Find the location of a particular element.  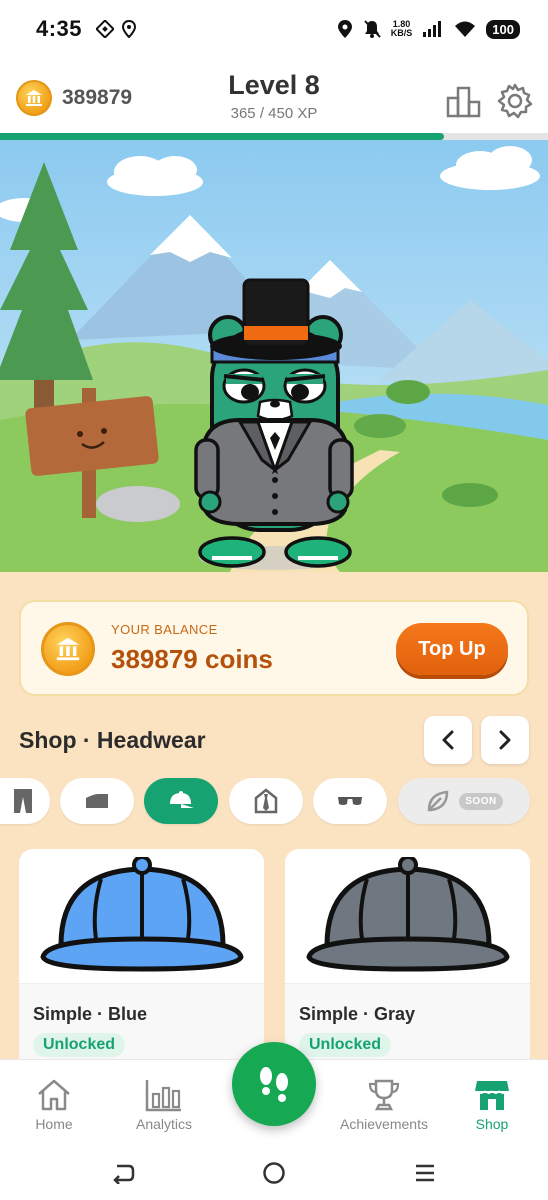

status-bar: 4:35 1.80 KB/S 100 is located at coordinates (274, 29).